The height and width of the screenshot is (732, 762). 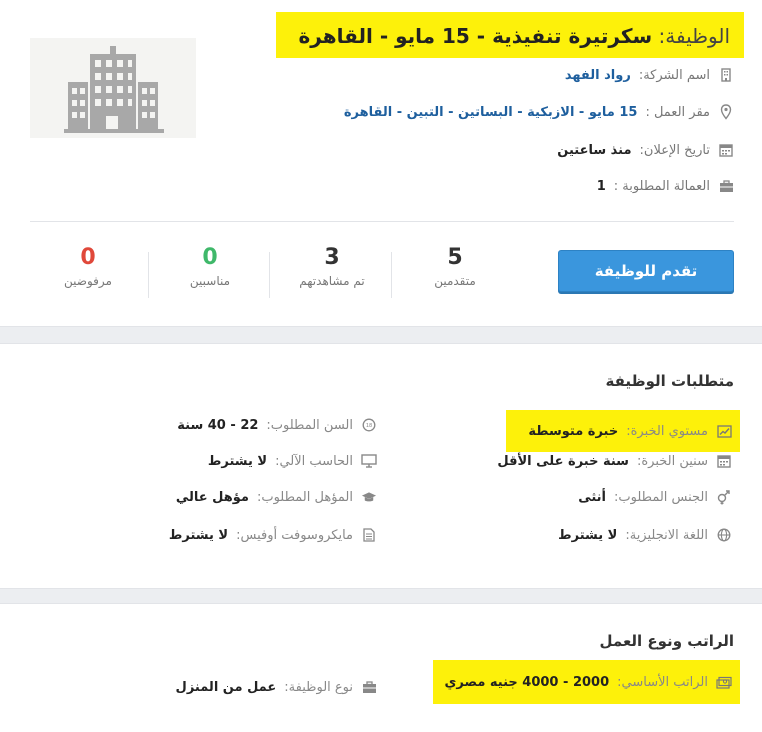 What do you see at coordinates (724, 497) in the screenshot?
I see `gender-icon` at bounding box center [724, 497].